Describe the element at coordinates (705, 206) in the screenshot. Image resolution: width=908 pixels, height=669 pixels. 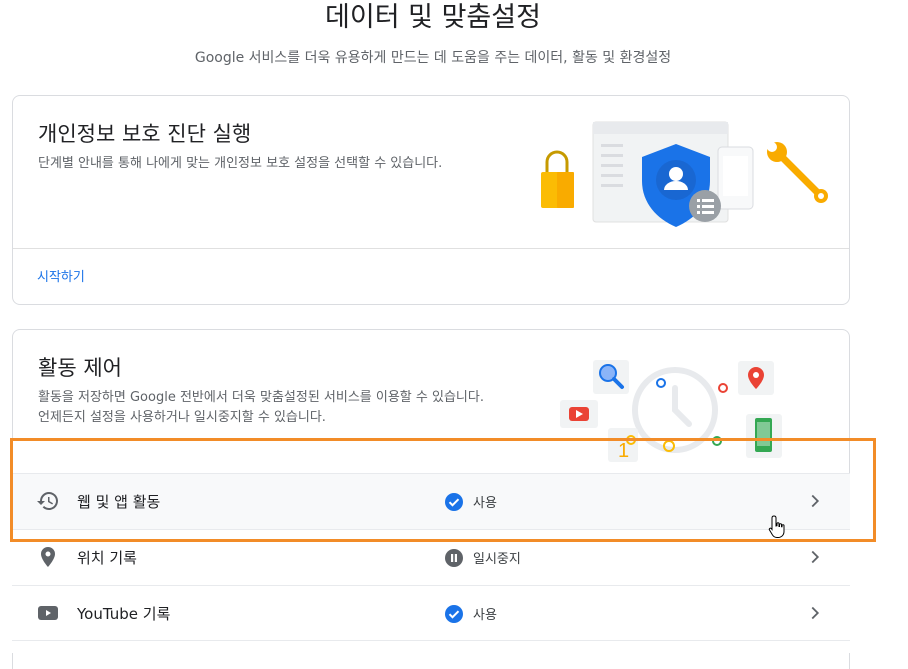
I see `list-badge-illustration` at that location.